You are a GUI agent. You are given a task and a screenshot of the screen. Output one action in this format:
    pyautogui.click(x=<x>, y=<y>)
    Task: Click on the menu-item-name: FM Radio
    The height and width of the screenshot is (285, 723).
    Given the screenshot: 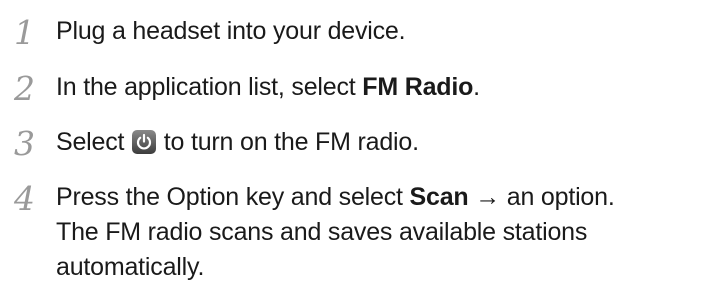 What is the action you would take?
    pyautogui.click(x=418, y=87)
    